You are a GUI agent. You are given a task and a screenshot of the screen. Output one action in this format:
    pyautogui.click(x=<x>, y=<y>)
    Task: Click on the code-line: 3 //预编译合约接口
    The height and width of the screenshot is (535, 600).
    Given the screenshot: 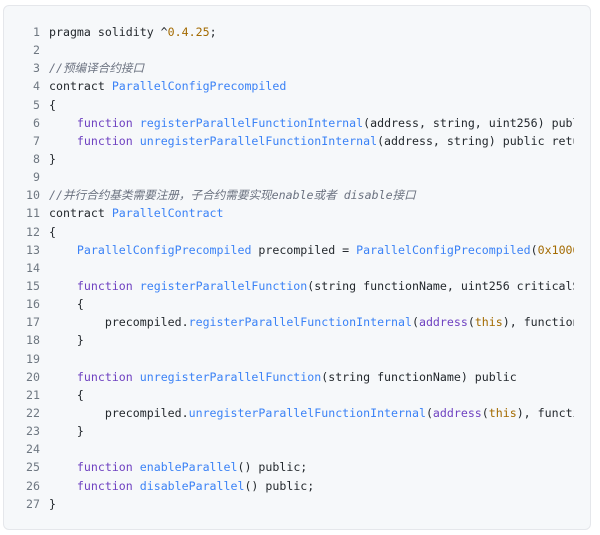 What is the action you would take?
    pyautogui.click(x=297, y=68)
    